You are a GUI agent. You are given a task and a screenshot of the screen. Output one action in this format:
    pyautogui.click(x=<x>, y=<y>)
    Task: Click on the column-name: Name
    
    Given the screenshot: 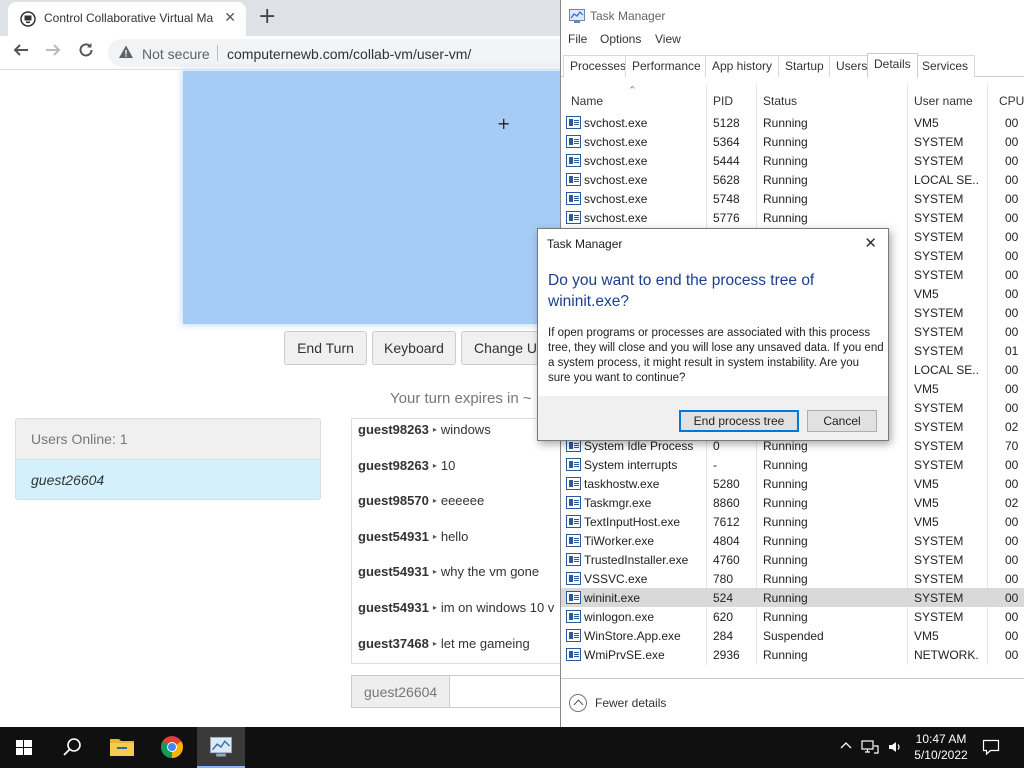 What is the action you would take?
    pyautogui.click(x=587, y=101)
    